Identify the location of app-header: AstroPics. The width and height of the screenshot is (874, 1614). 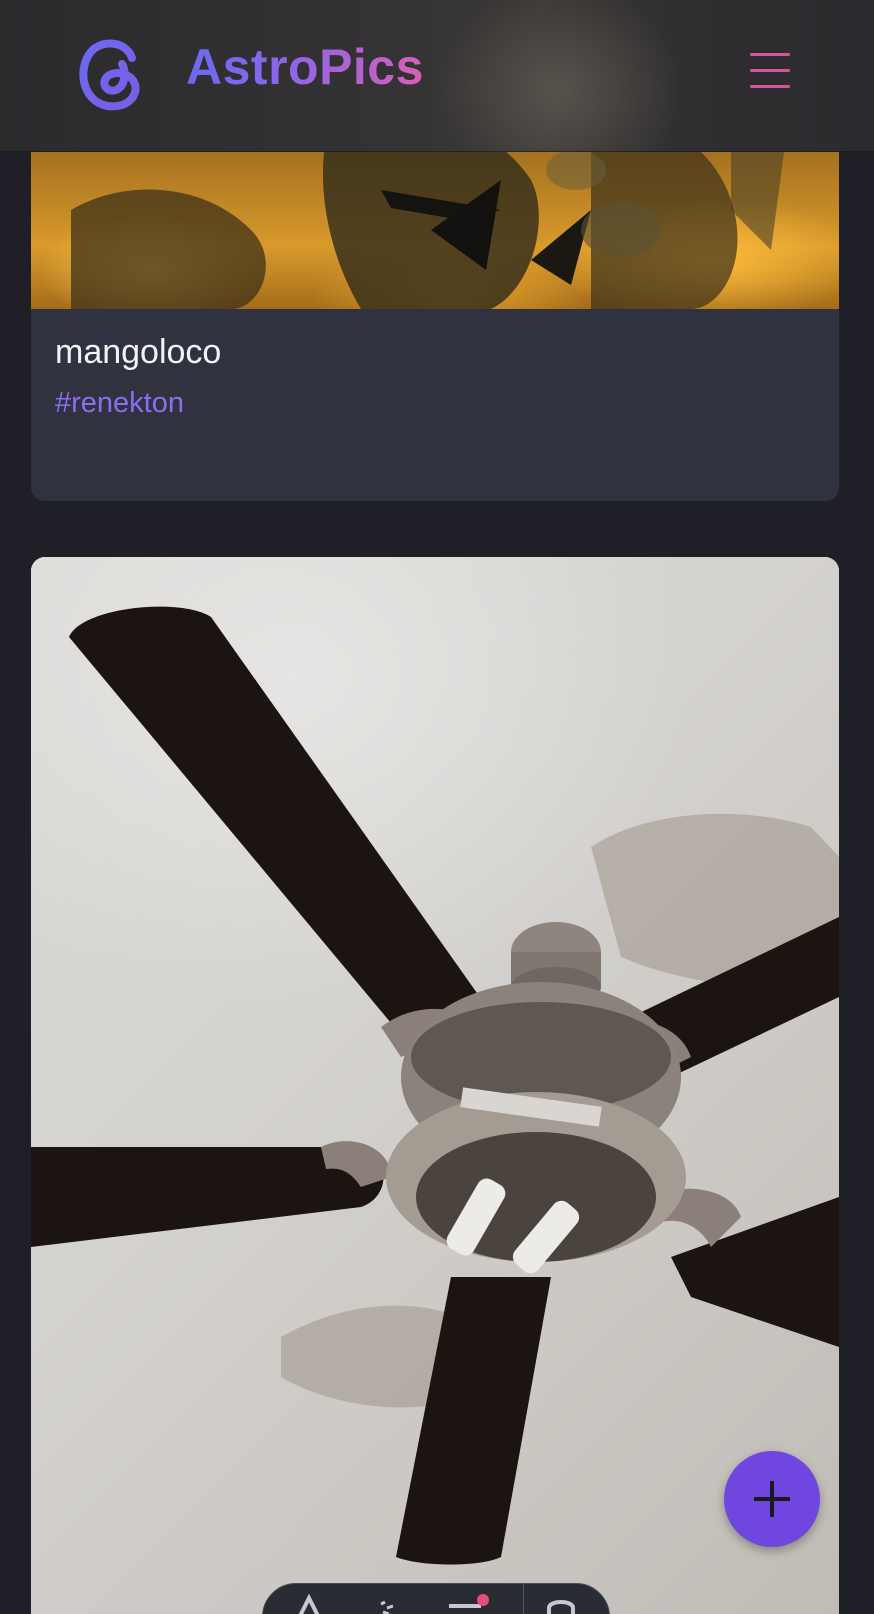
(437, 76).